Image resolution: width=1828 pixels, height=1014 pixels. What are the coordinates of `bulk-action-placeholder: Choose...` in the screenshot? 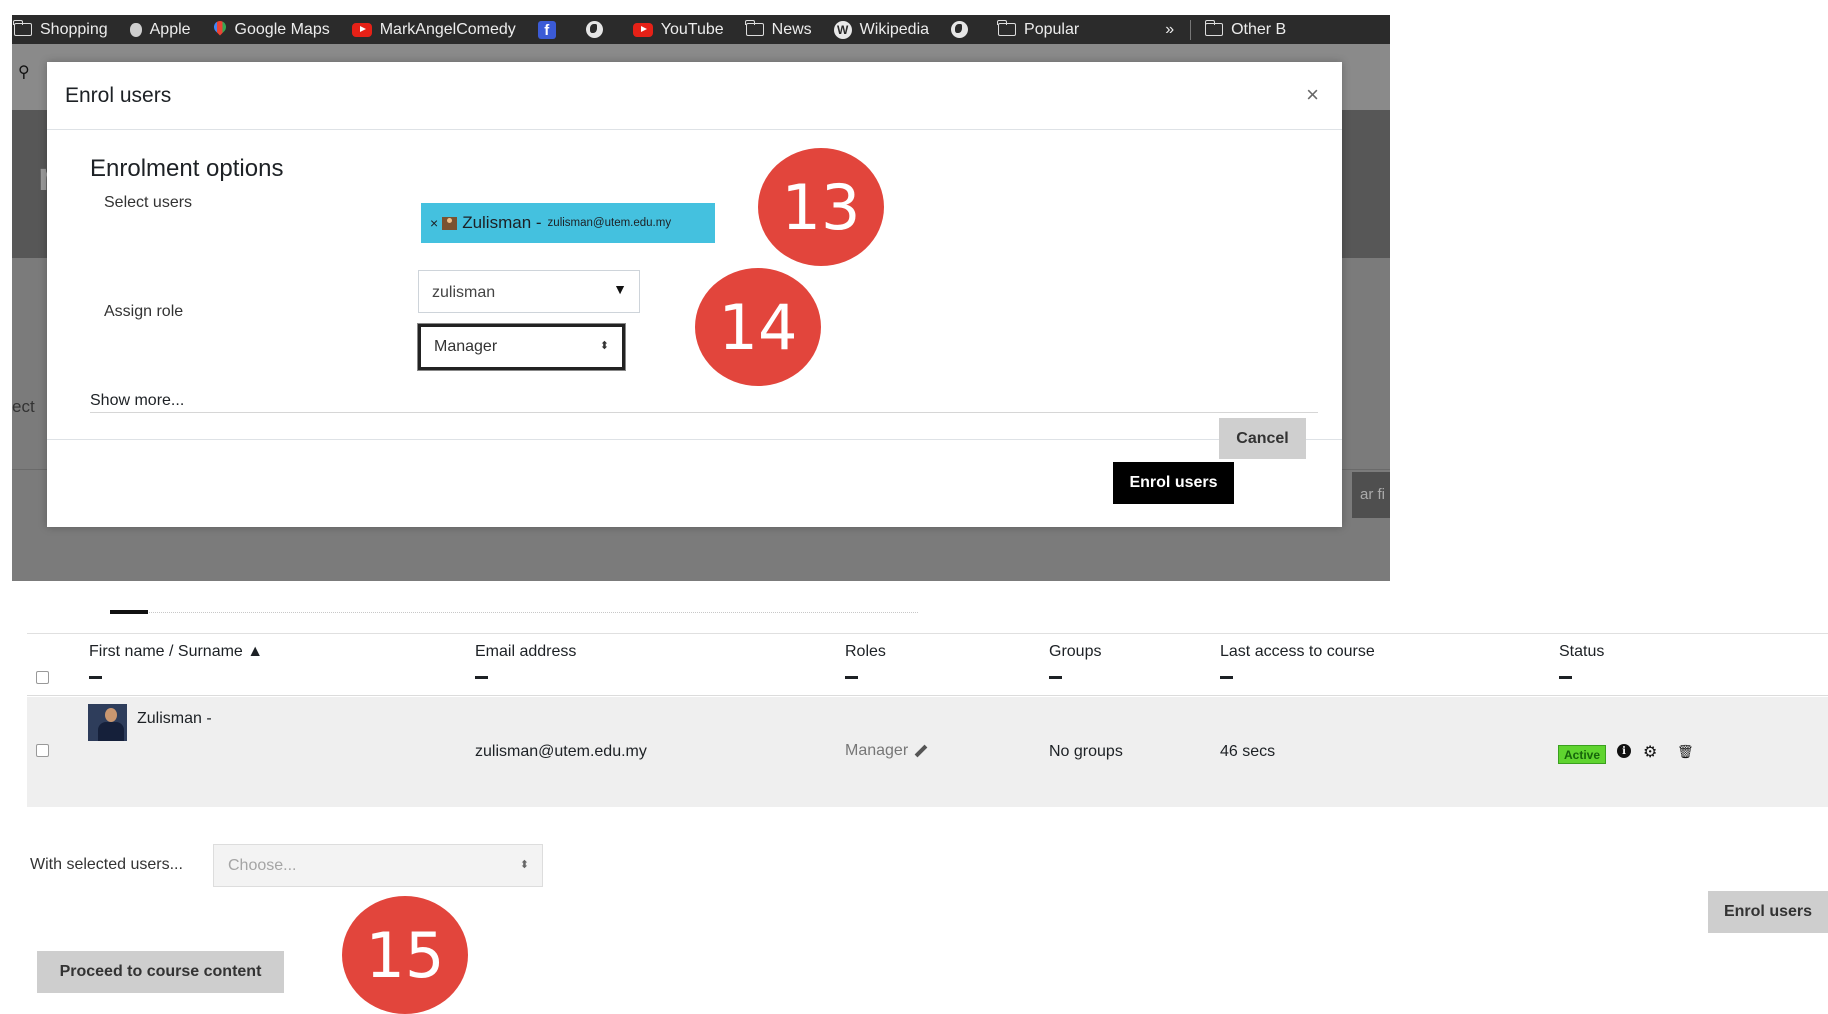 It's located at (262, 865).